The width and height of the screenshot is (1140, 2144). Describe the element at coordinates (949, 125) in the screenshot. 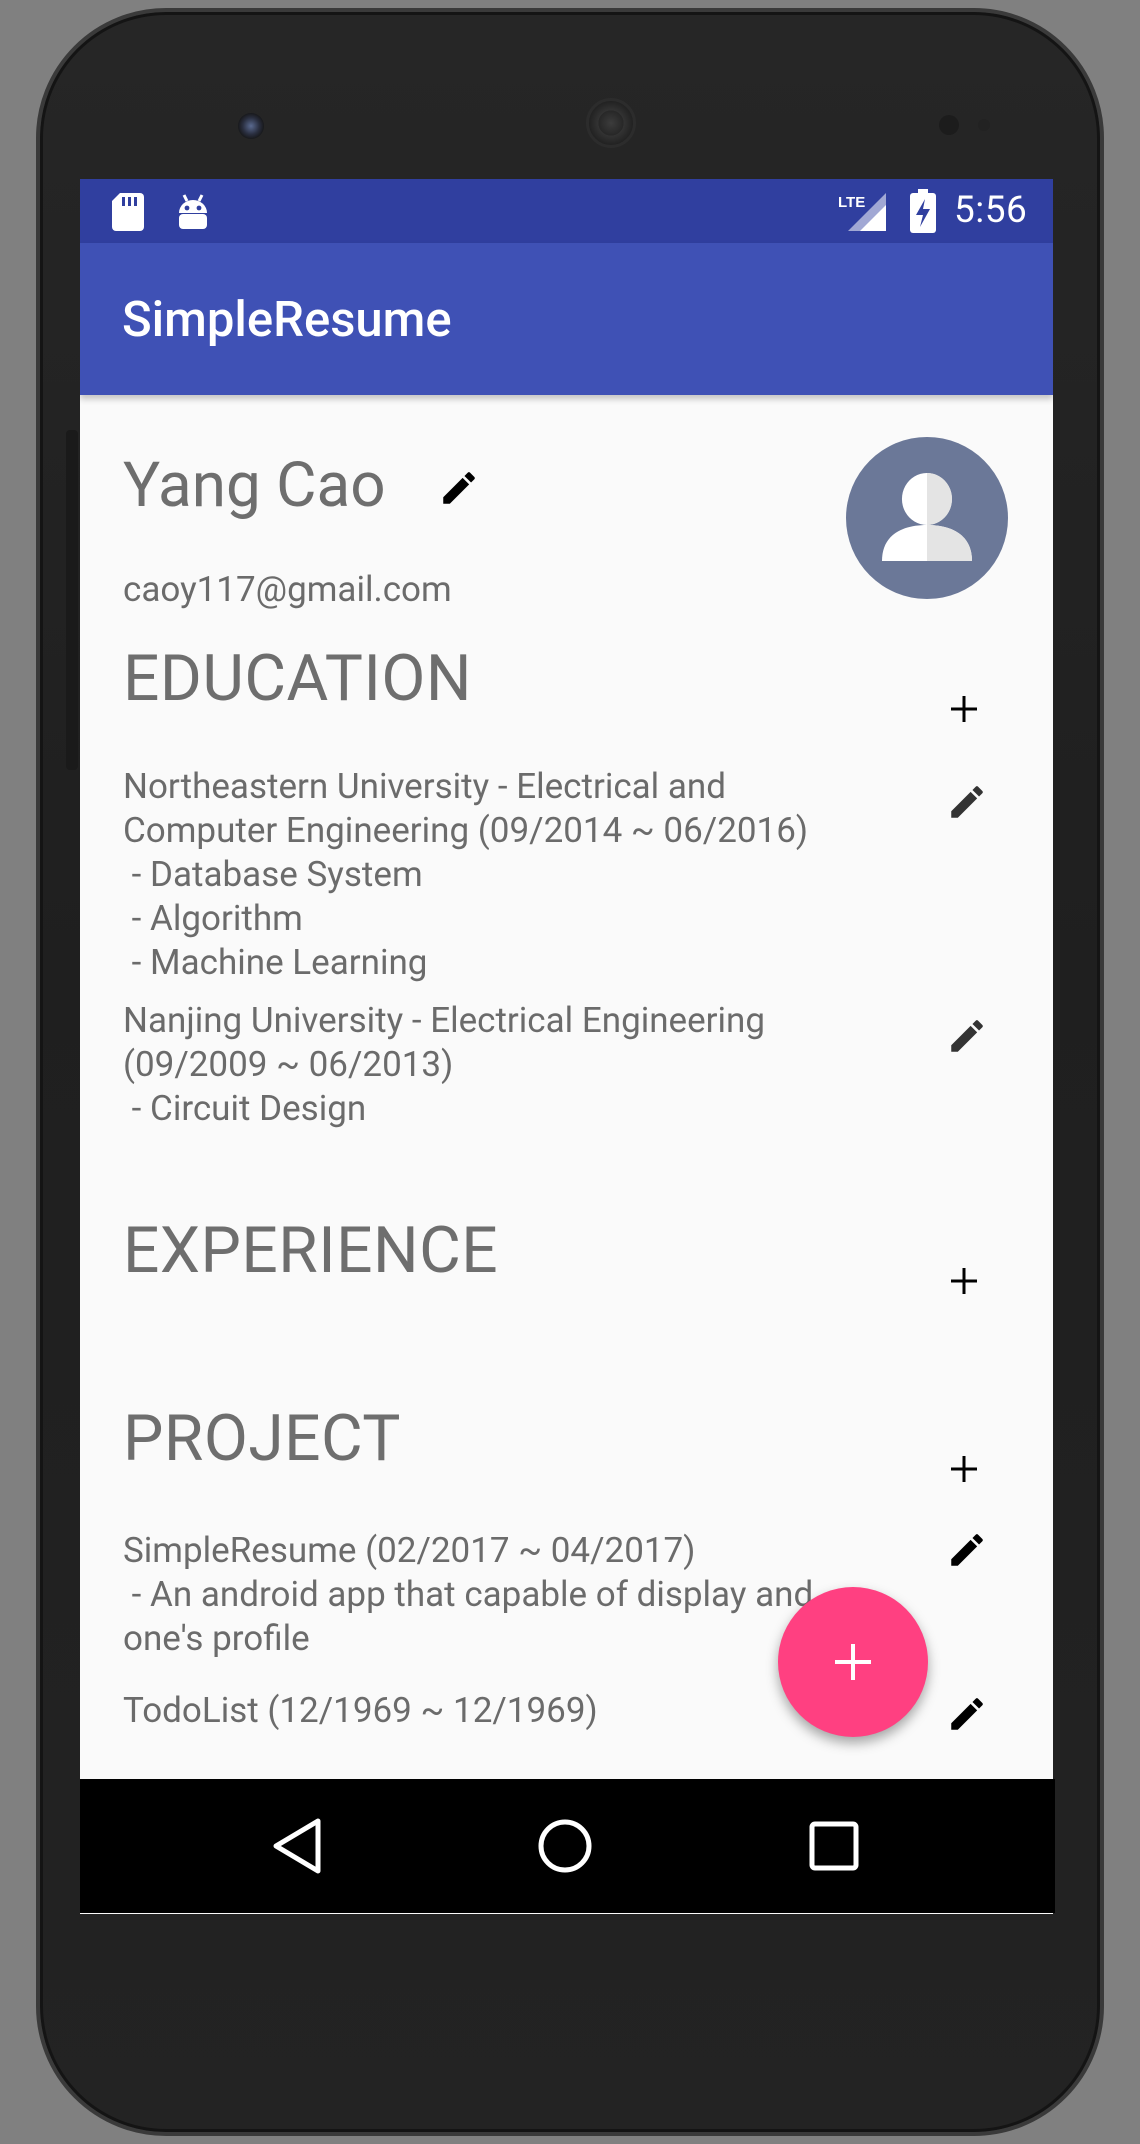

I see `proximity-sensor` at that location.